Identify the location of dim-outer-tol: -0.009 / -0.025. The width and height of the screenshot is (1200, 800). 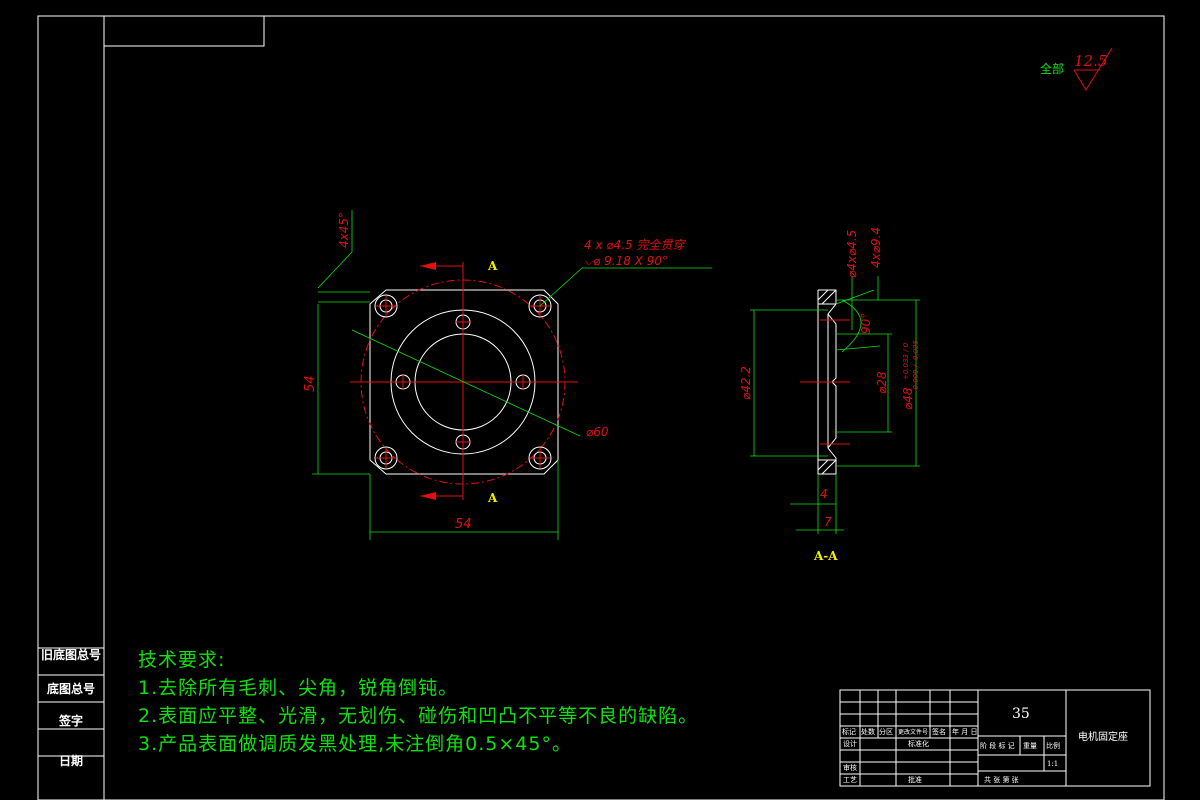
(916, 366).